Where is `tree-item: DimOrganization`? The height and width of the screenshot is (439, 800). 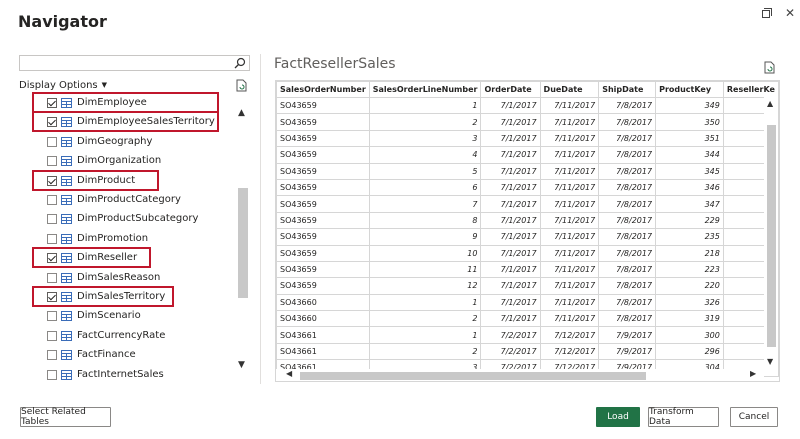 tree-item: DimOrganization is located at coordinates (127, 161).